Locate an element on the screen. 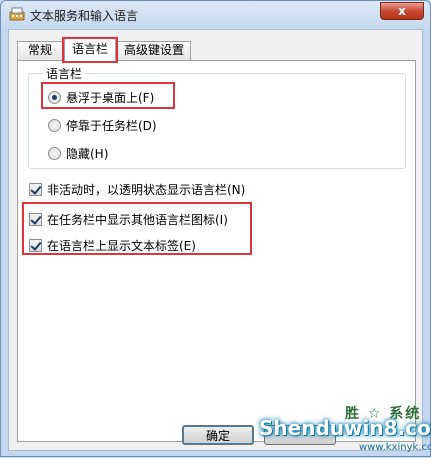 The width and height of the screenshot is (431, 458). close-icon: x is located at coordinates (402, 11).